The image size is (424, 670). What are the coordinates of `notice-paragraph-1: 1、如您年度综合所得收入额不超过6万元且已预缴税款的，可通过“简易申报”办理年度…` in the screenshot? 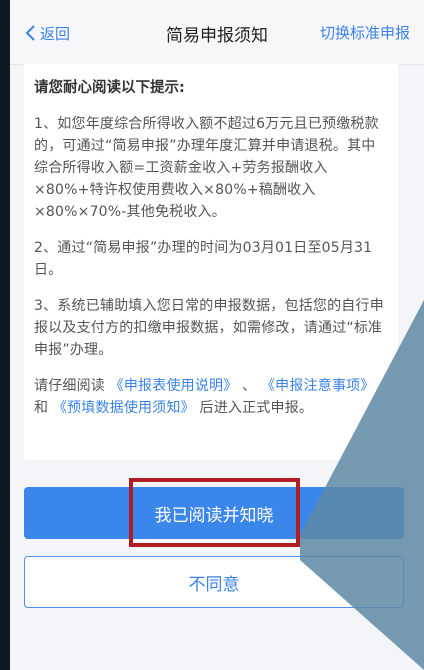 It's located at (206, 168).